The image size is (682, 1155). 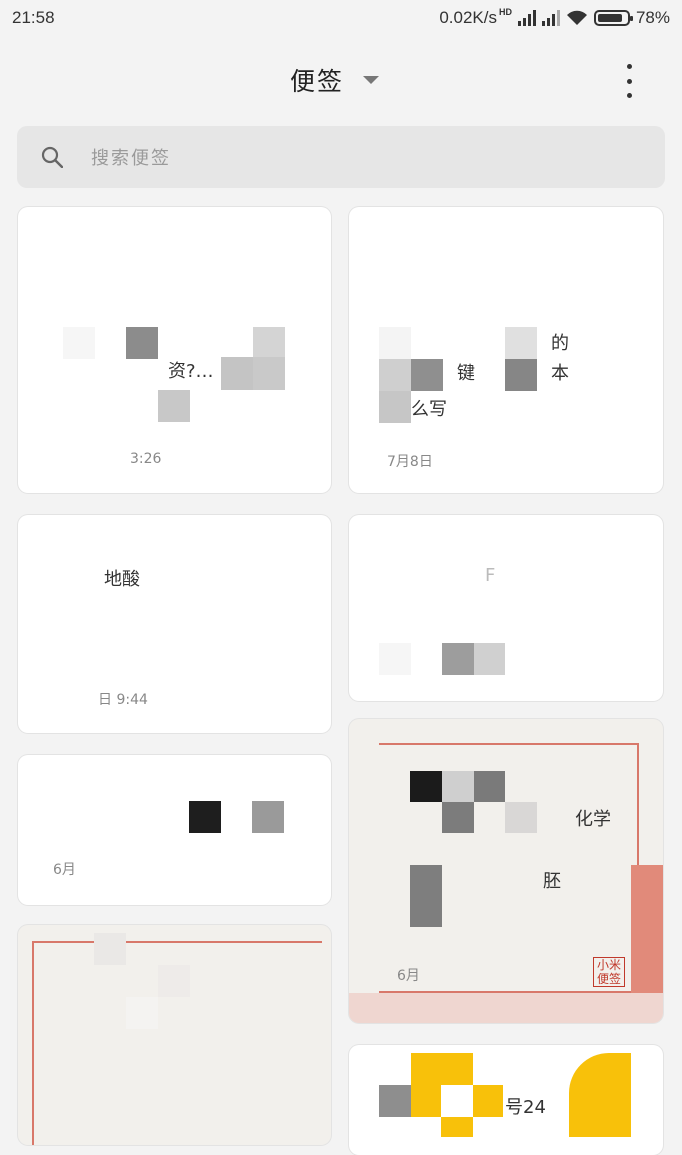 What do you see at coordinates (550, 18) in the screenshot?
I see `cell-signal-2-icon` at bounding box center [550, 18].